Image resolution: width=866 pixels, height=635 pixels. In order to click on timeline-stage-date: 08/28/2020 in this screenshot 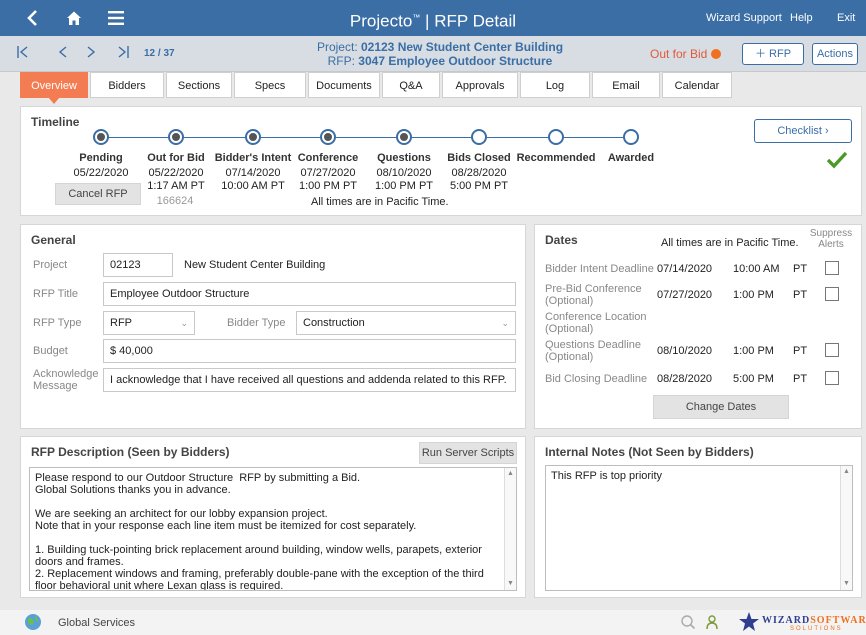, I will do `click(479, 173)`.